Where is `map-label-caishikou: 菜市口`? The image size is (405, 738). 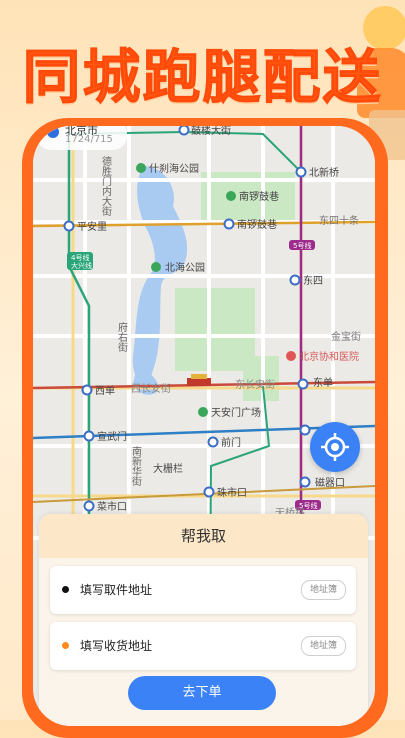
map-label-caishikou: 菜市口 is located at coordinates (112, 506).